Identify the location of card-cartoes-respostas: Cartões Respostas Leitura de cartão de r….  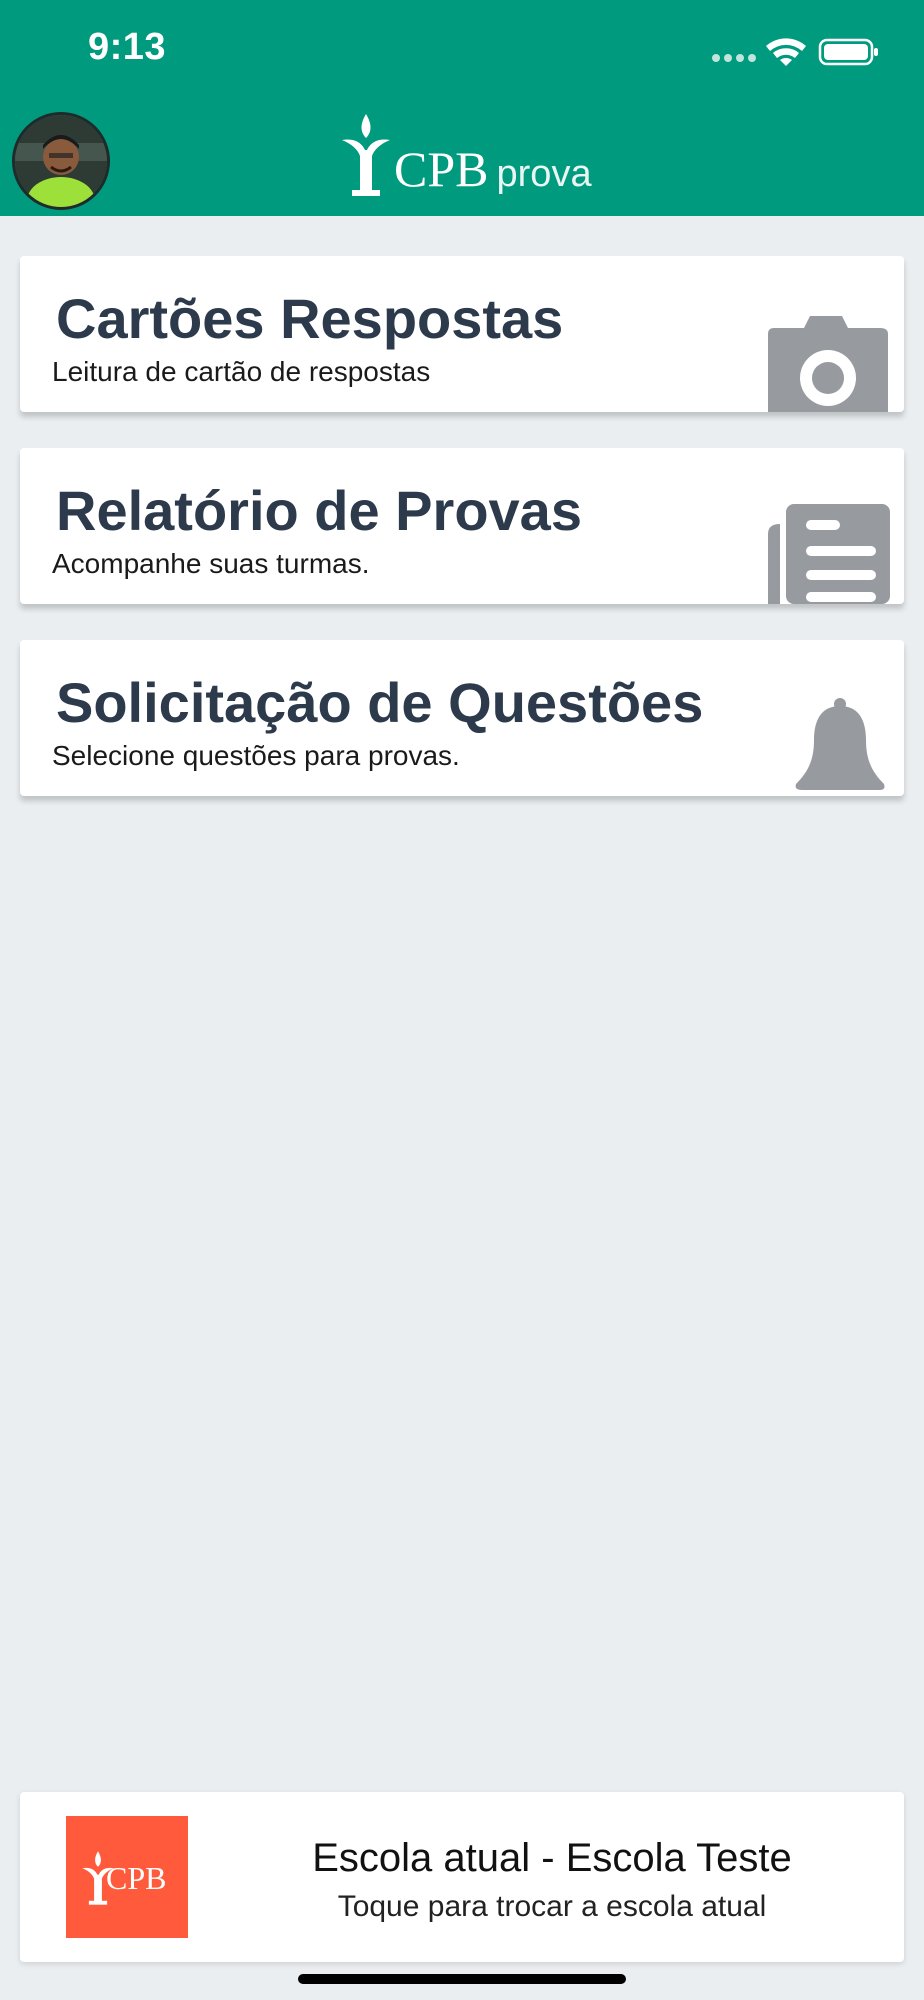
(462, 334).